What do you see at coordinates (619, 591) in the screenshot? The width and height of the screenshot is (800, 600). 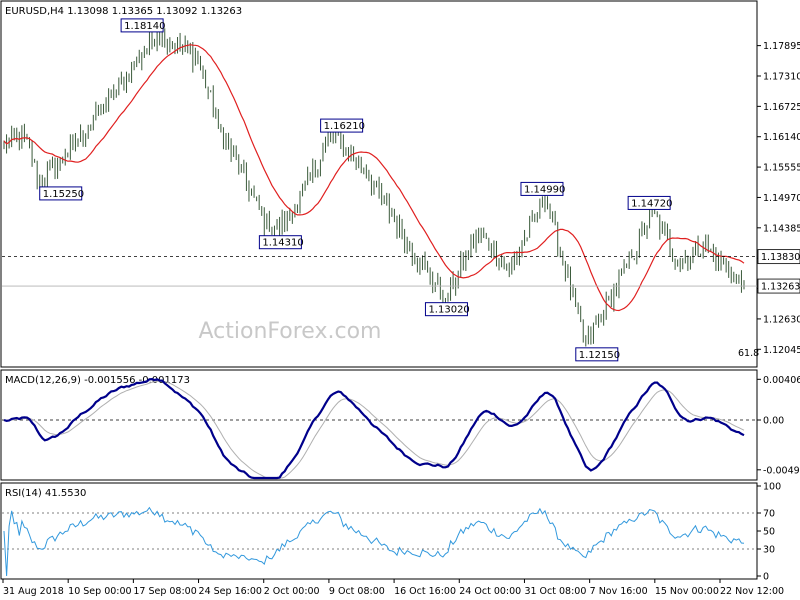 I see `x-tick-label-9: 7 Nov 16:00` at bounding box center [619, 591].